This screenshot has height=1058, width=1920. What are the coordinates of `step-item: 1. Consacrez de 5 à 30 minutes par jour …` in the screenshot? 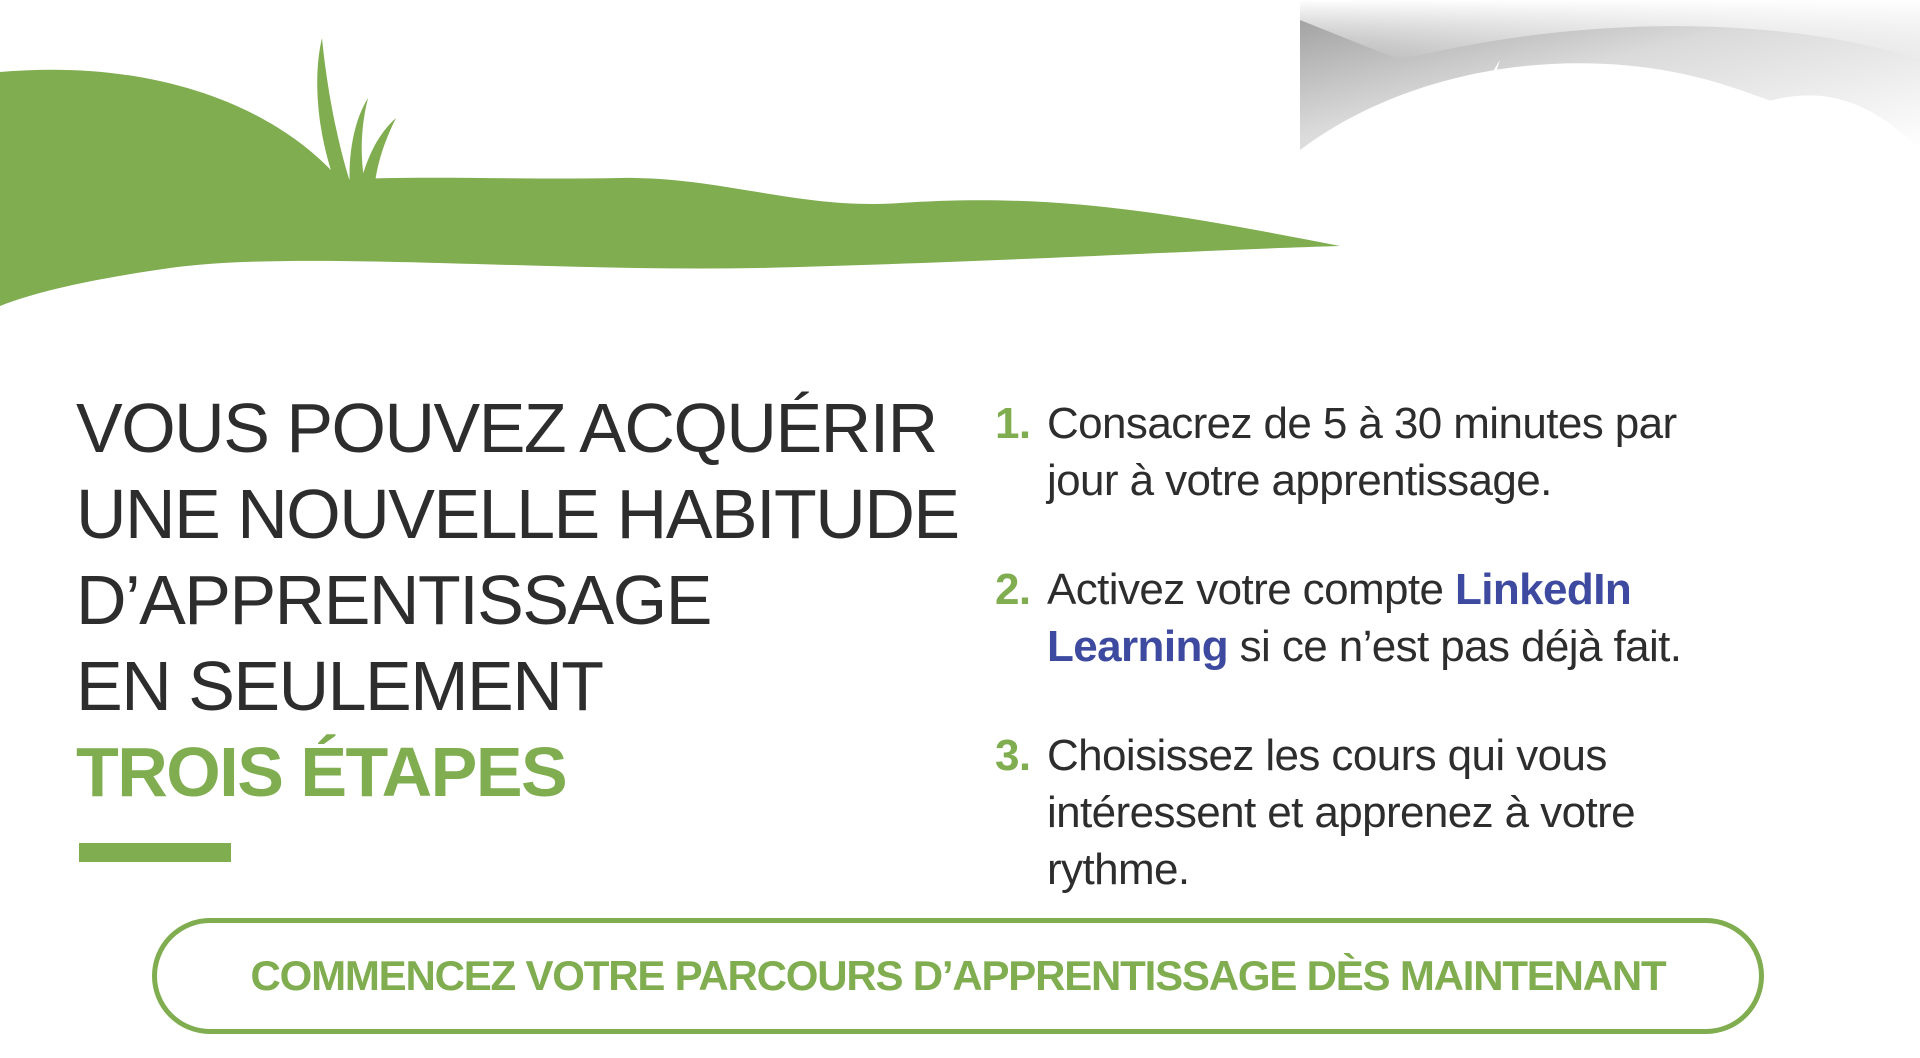 It's located at (1375, 452).